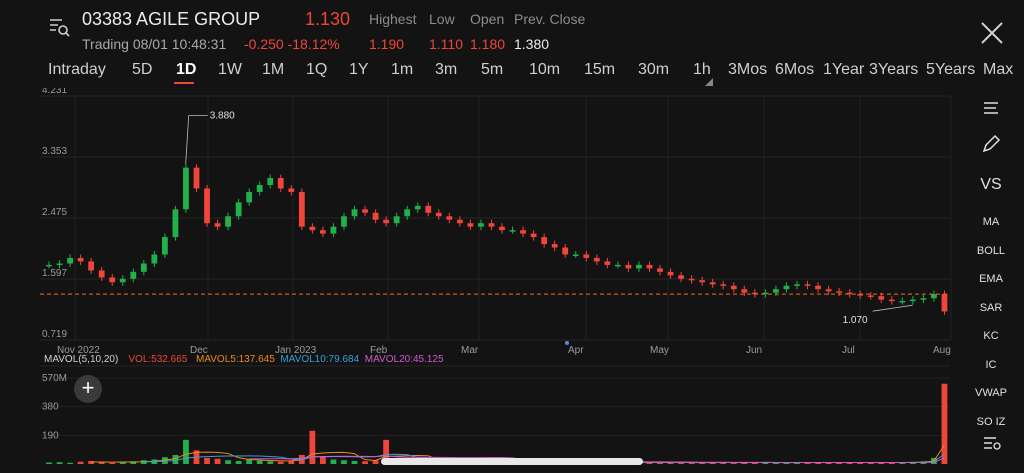  Describe the element at coordinates (387, 44) in the screenshot. I see `highest-value: 1.190` at that location.